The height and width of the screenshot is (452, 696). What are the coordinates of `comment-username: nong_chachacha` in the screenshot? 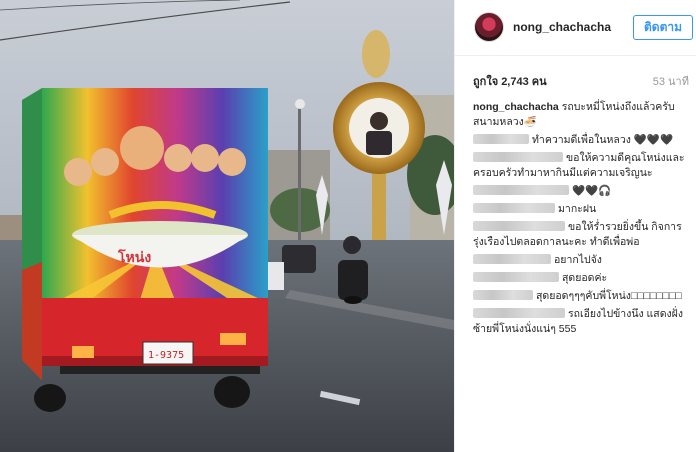 It's located at (517, 107).